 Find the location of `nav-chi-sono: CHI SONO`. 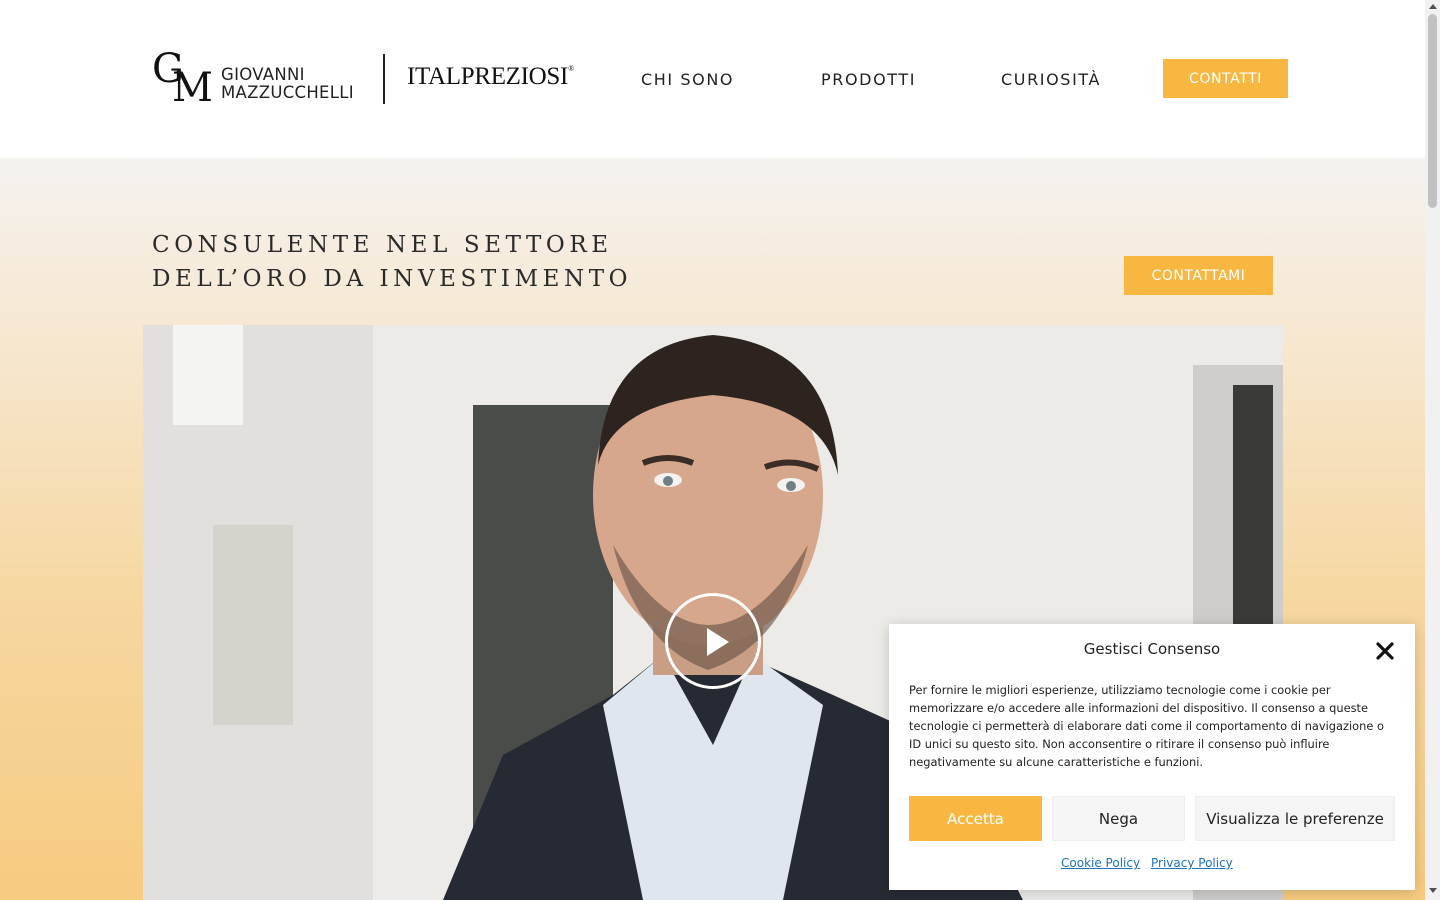

nav-chi-sono: CHI SONO is located at coordinates (687, 79).